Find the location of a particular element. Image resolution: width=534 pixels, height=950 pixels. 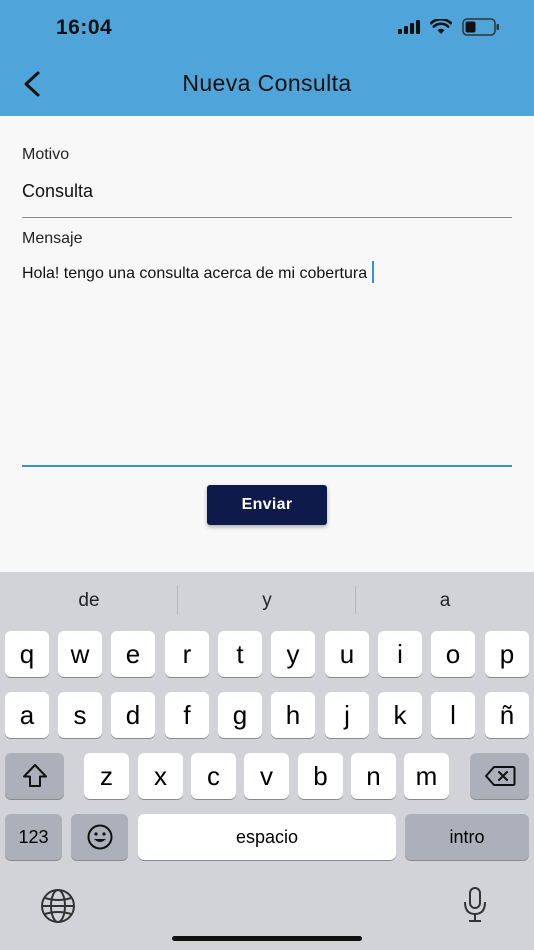

motivo-underline is located at coordinates (267, 217).